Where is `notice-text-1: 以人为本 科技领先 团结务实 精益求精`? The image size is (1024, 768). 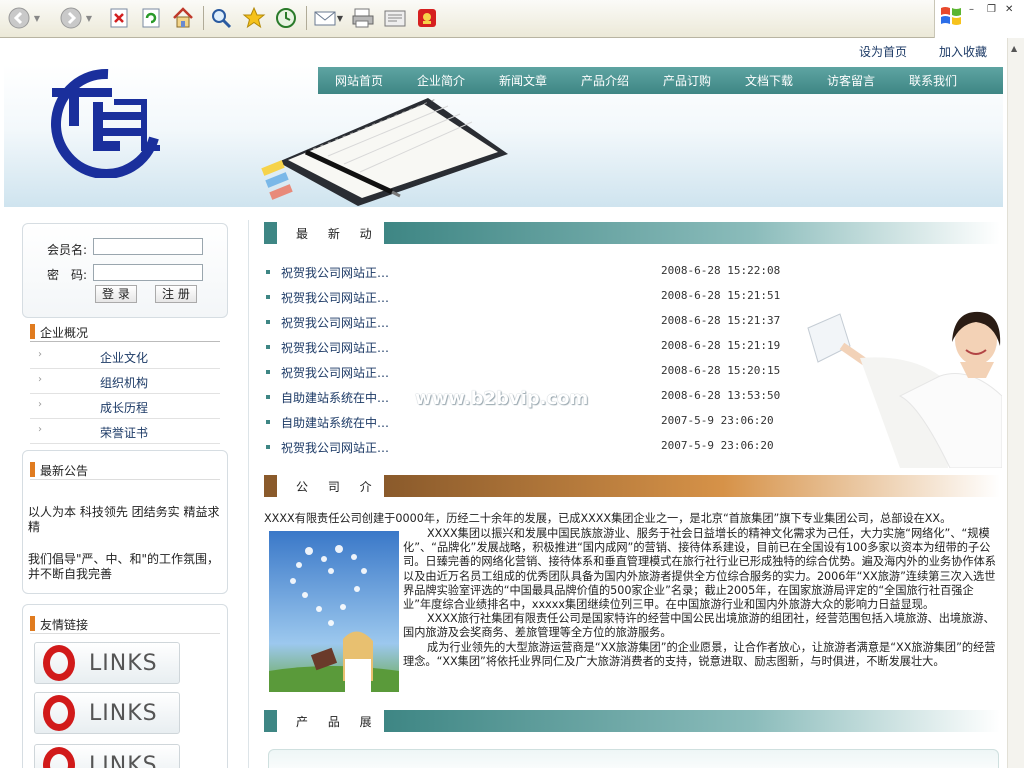 notice-text-1: 以人为本 科技领先 团结务实 精益求精 is located at coordinates (124, 519).